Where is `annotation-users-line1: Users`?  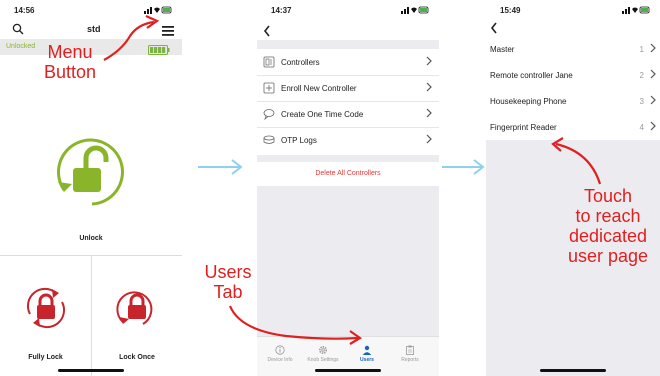
annotation-users-line1: Users is located at coordinates (228, 272).